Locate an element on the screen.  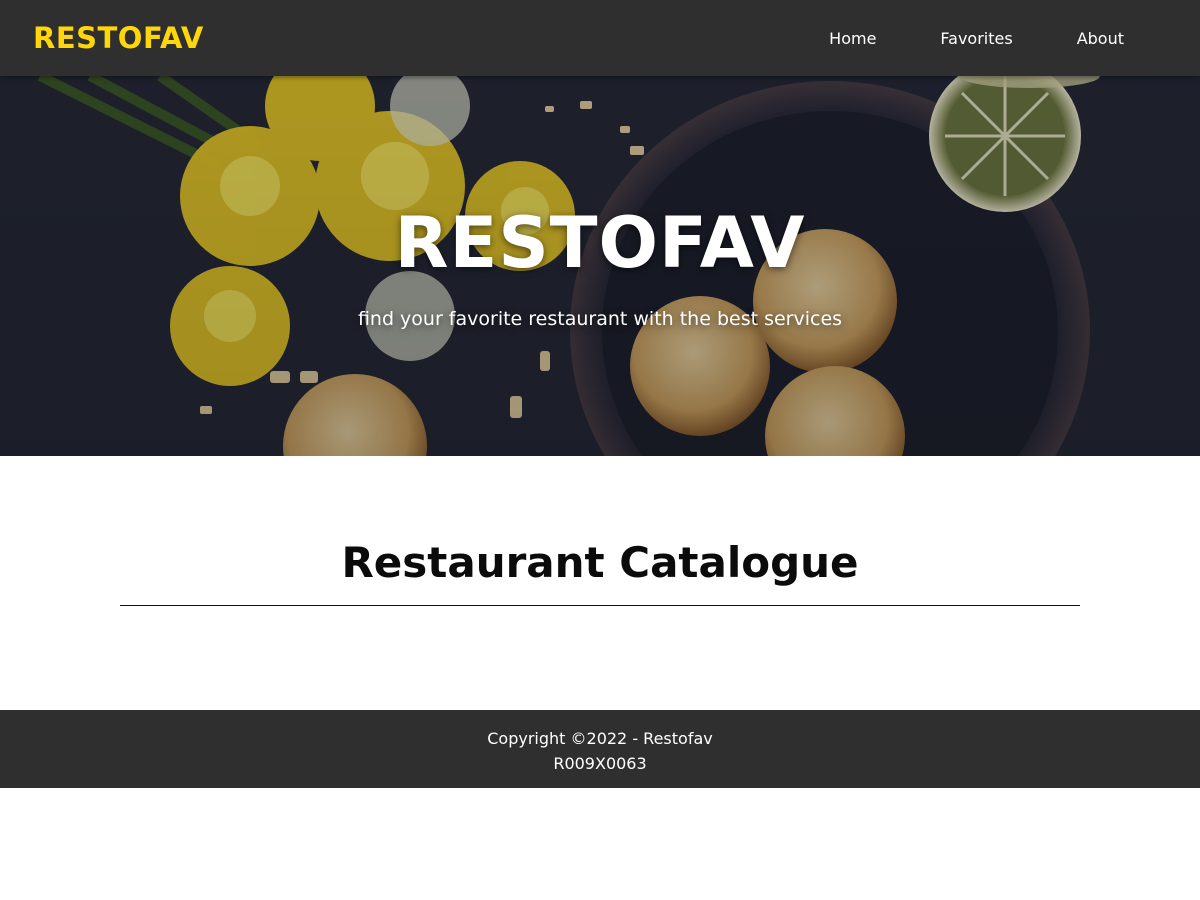
nav-link-home: Home is located at coordinates (852, 38).